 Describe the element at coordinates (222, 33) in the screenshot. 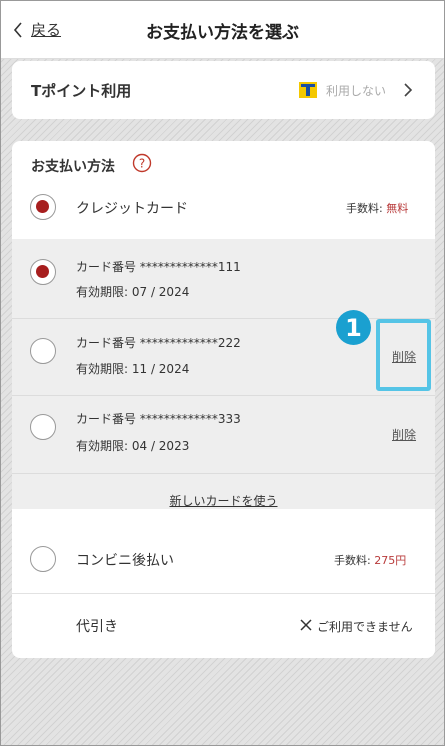

I see `page-title: お支払い方法を選ぶ` at that location.